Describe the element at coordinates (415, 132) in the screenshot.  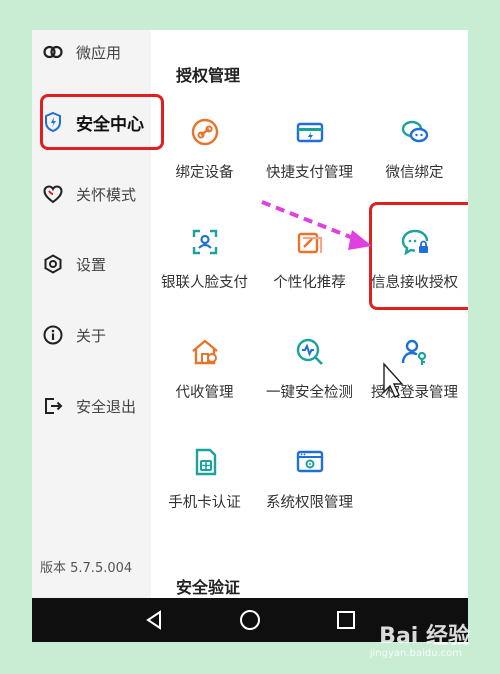
I see `wechat-icon` at that location.